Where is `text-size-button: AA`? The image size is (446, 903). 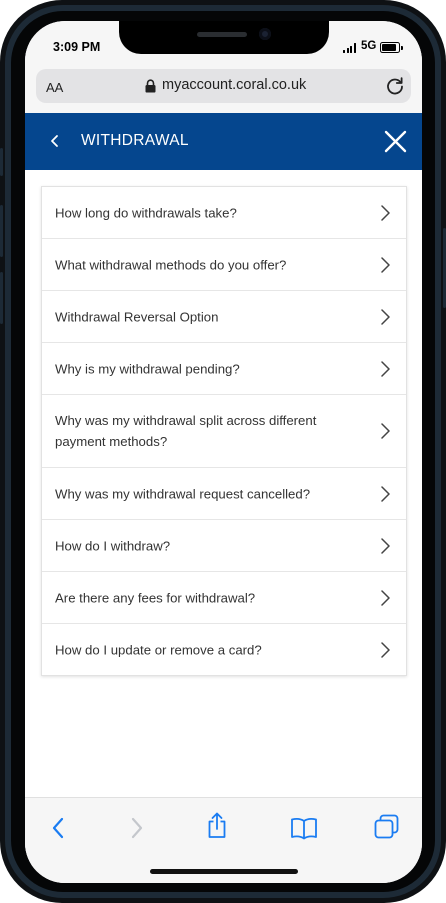
text-size-button: AA is located at coordinates (54, 87).